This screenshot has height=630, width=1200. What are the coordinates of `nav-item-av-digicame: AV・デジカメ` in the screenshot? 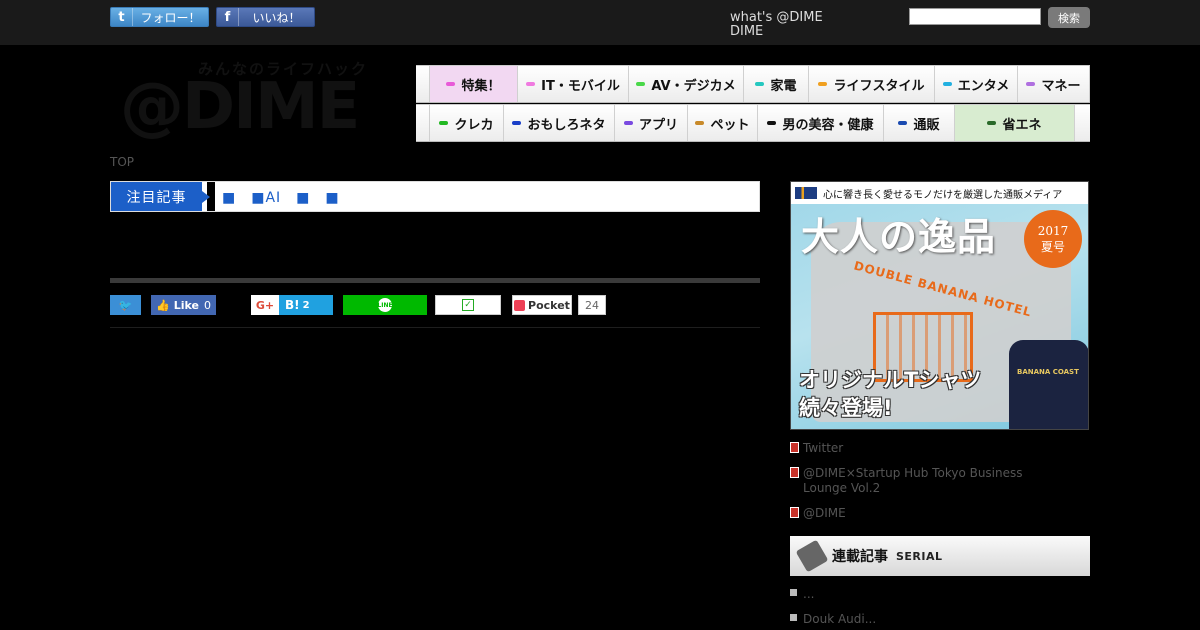 It's located at (685, 84).